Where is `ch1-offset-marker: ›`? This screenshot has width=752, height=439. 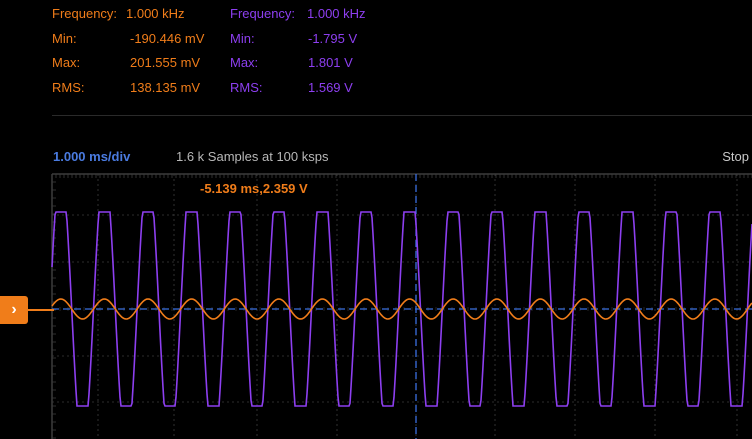 ch1-offset-marker: › is located at coordinates (14, 310).